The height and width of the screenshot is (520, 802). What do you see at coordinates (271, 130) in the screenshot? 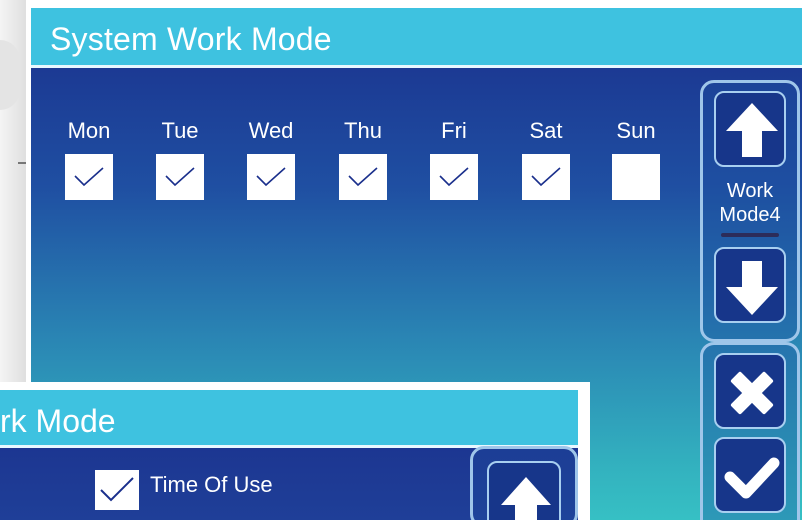
I see `day-label: Wed` at bounding box center [271, 130].